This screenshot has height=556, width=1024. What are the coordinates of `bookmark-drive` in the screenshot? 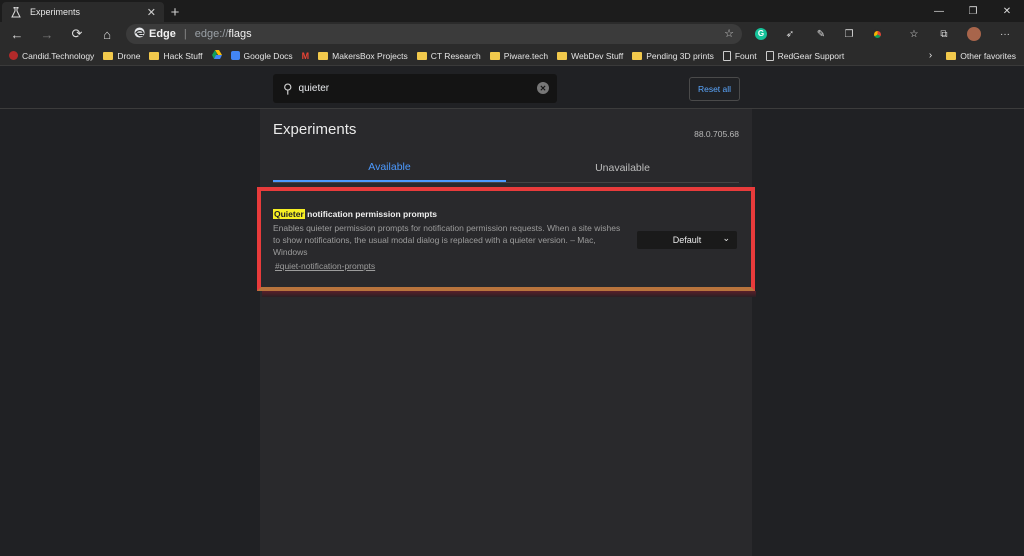 It's located at (216, 55).